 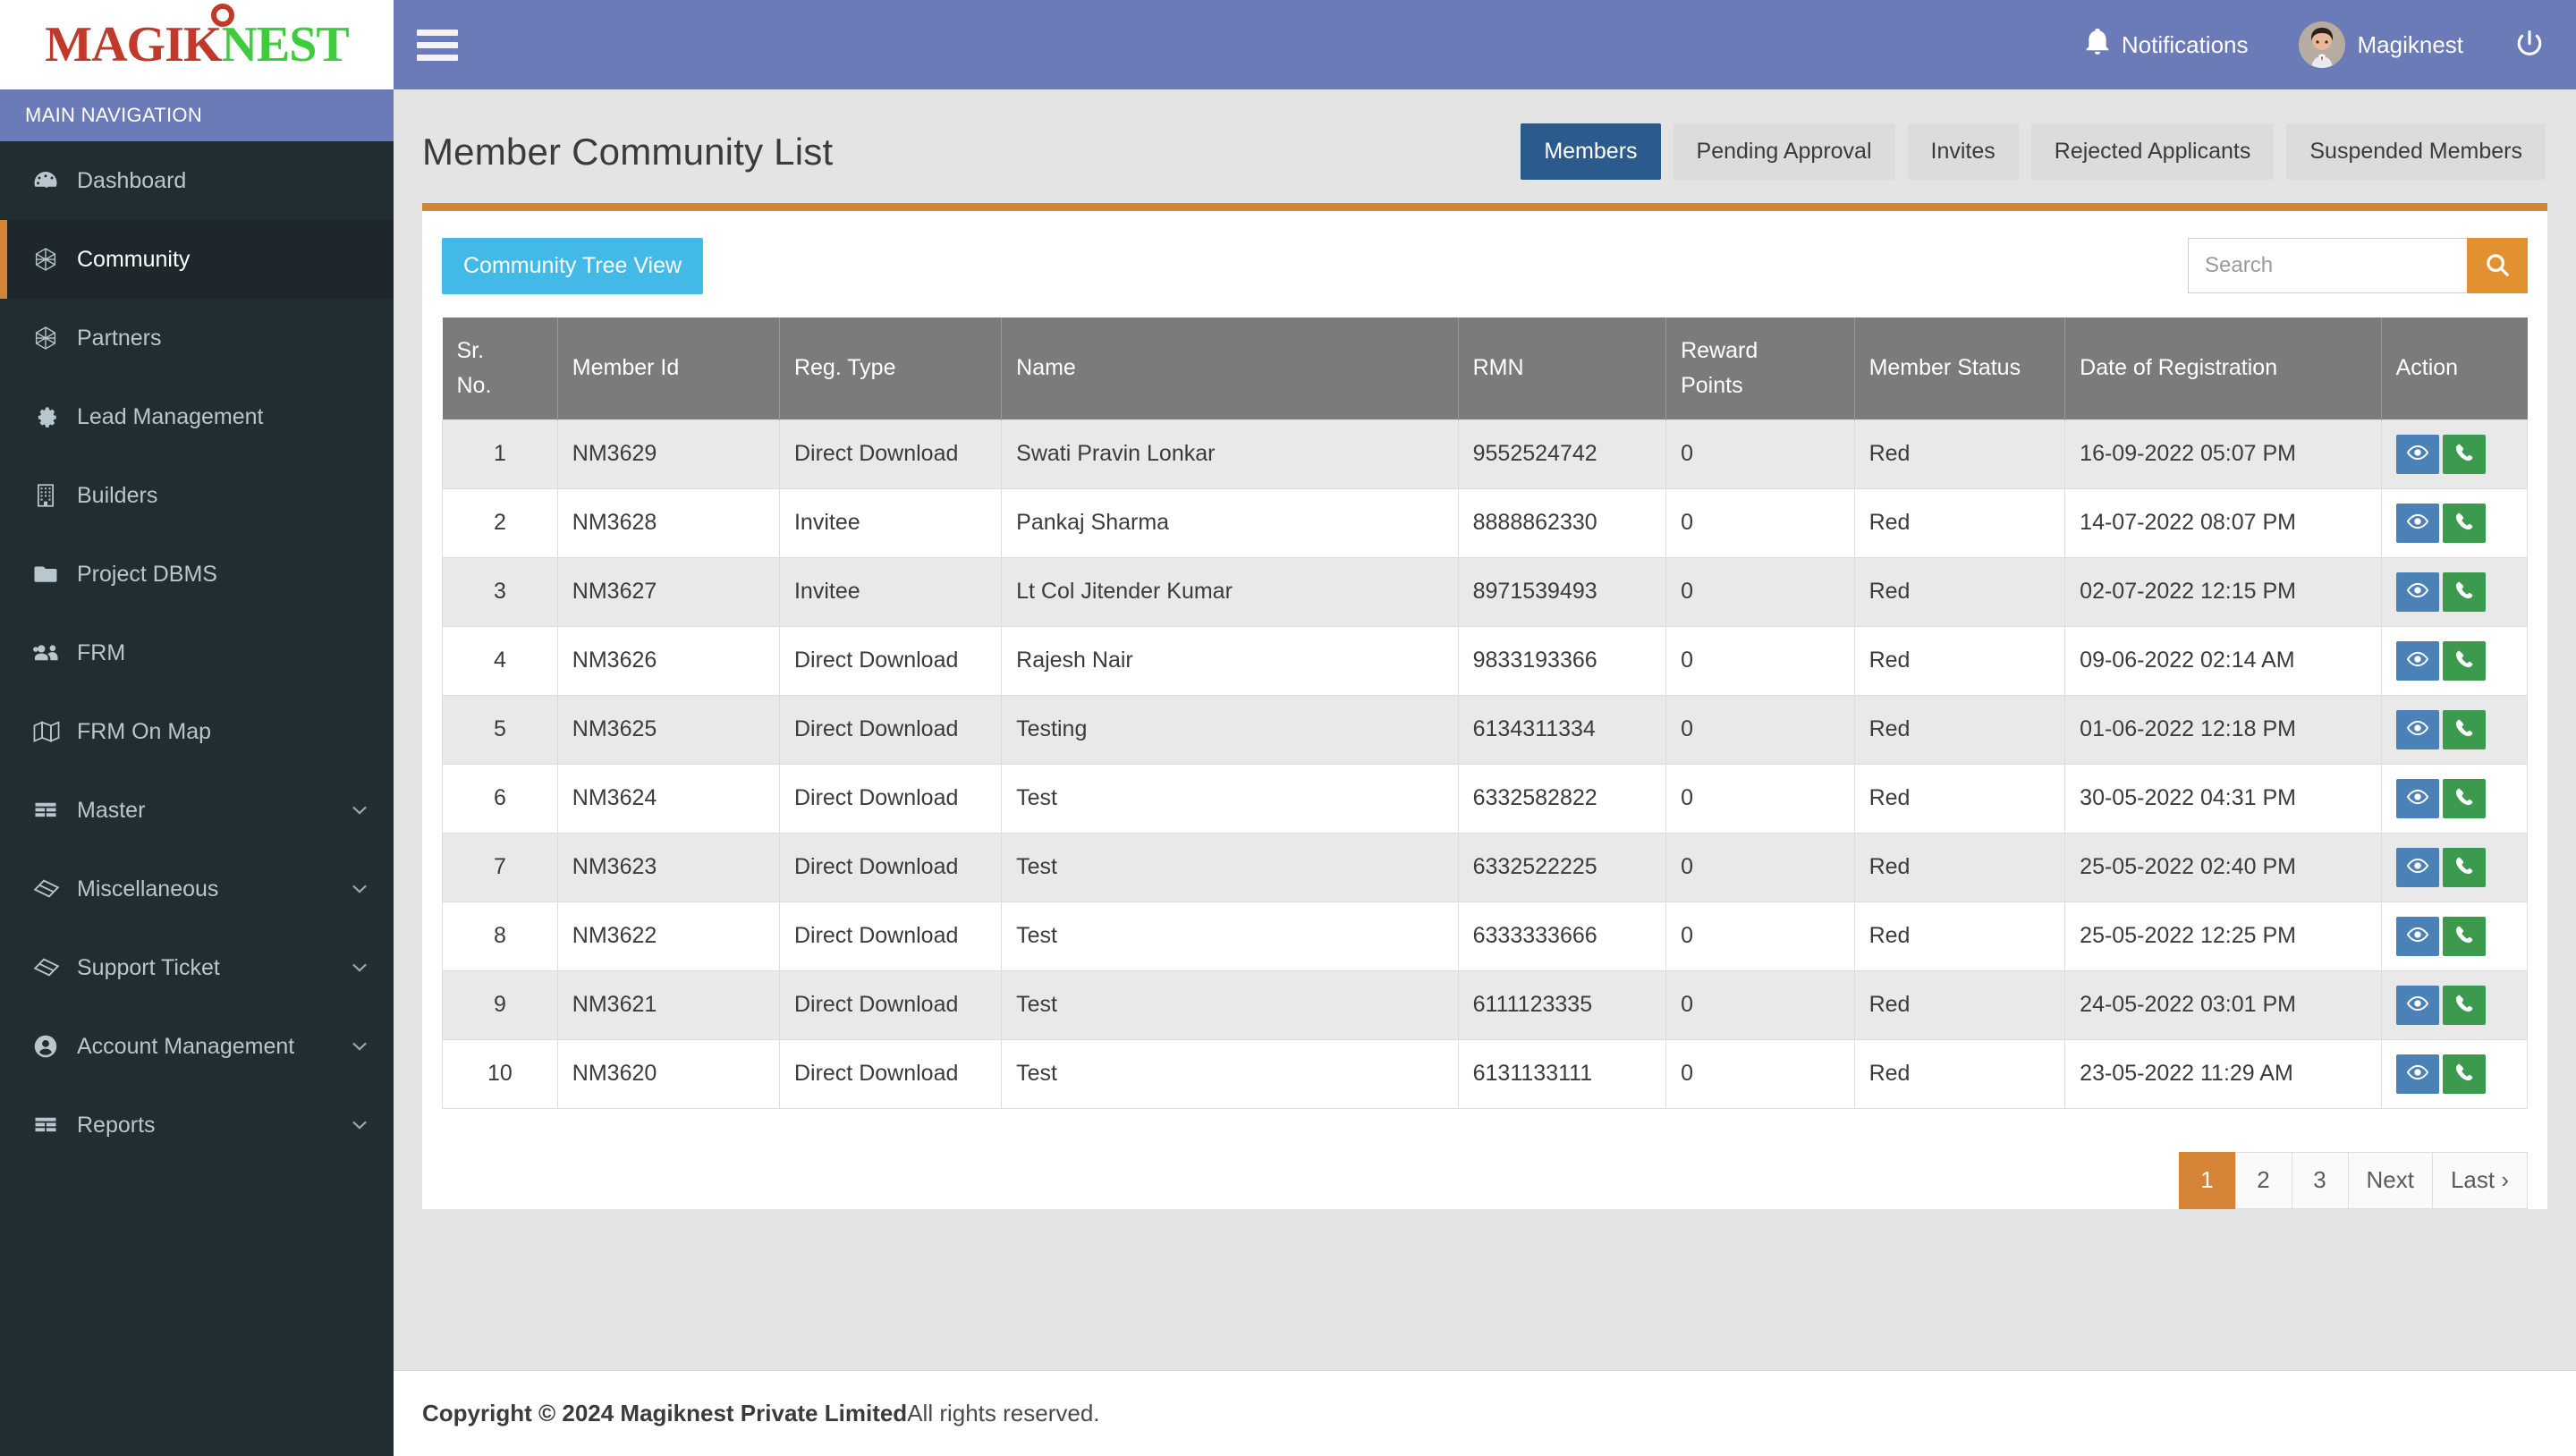 What do you see at coordinates (52, 259) in the screenshot?
I see `community-icon` at bounding box center [52, 259].